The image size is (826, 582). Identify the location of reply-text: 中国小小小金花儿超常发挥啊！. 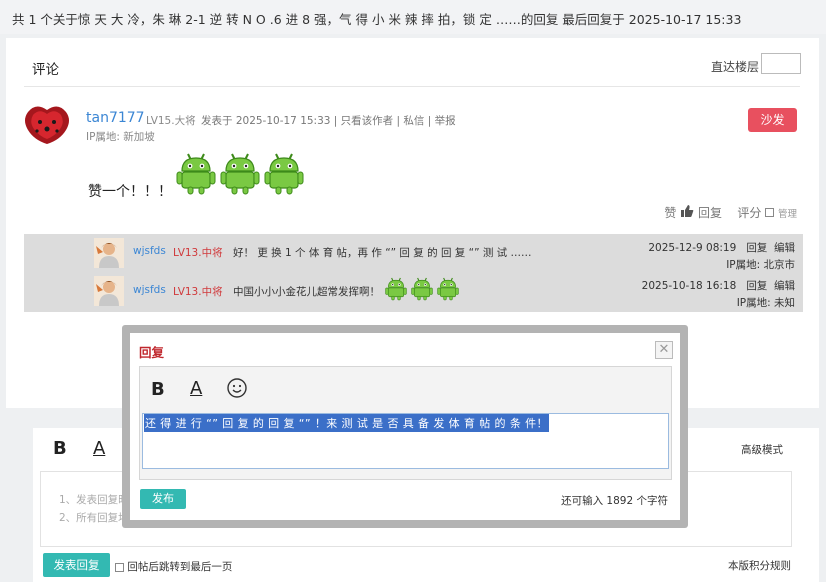
(306, 292).